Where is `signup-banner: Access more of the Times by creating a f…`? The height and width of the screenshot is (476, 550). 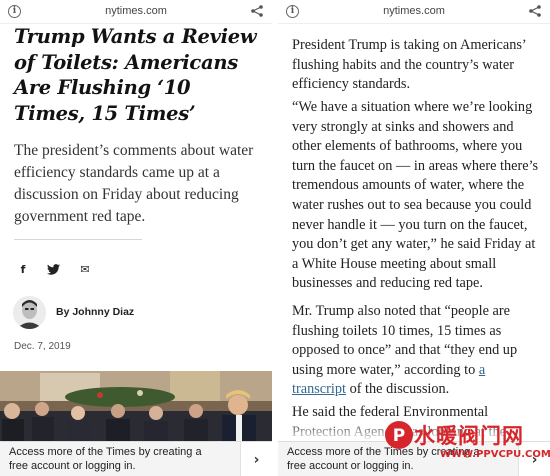 signup-banner: Access more of the Times by creating a f… is located at coordinates (136, 458).